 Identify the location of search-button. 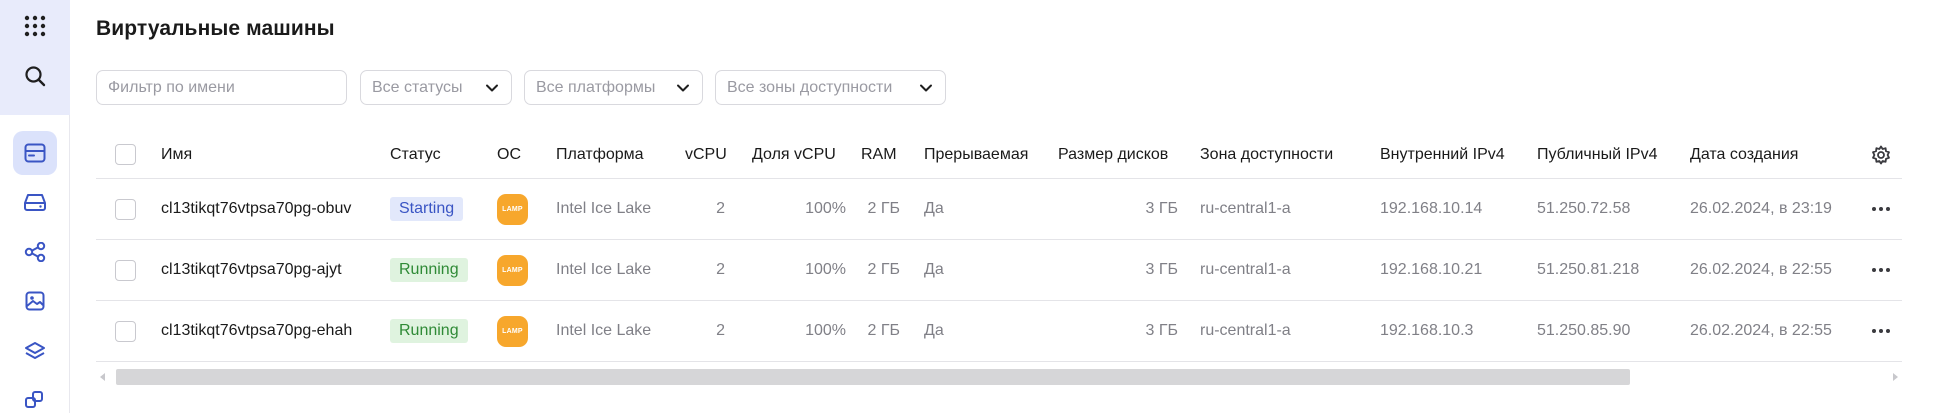
(35, 76).